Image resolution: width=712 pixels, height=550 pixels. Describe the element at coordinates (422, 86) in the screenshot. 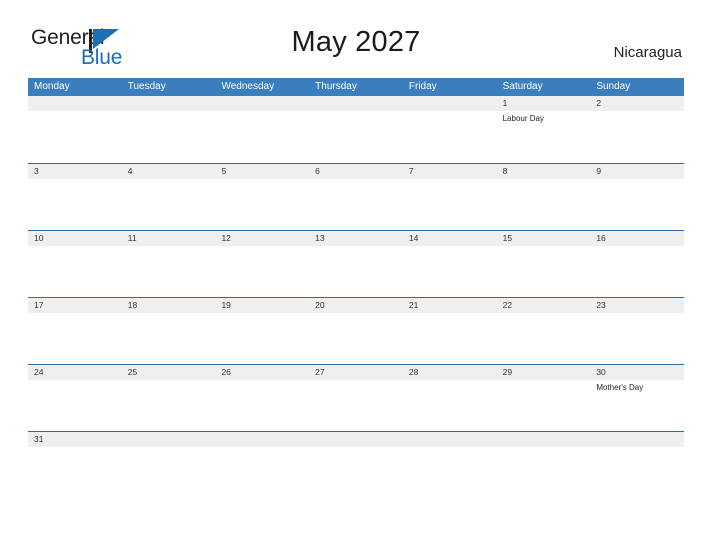

I see `weekday-header-friday: Friday` at that location.